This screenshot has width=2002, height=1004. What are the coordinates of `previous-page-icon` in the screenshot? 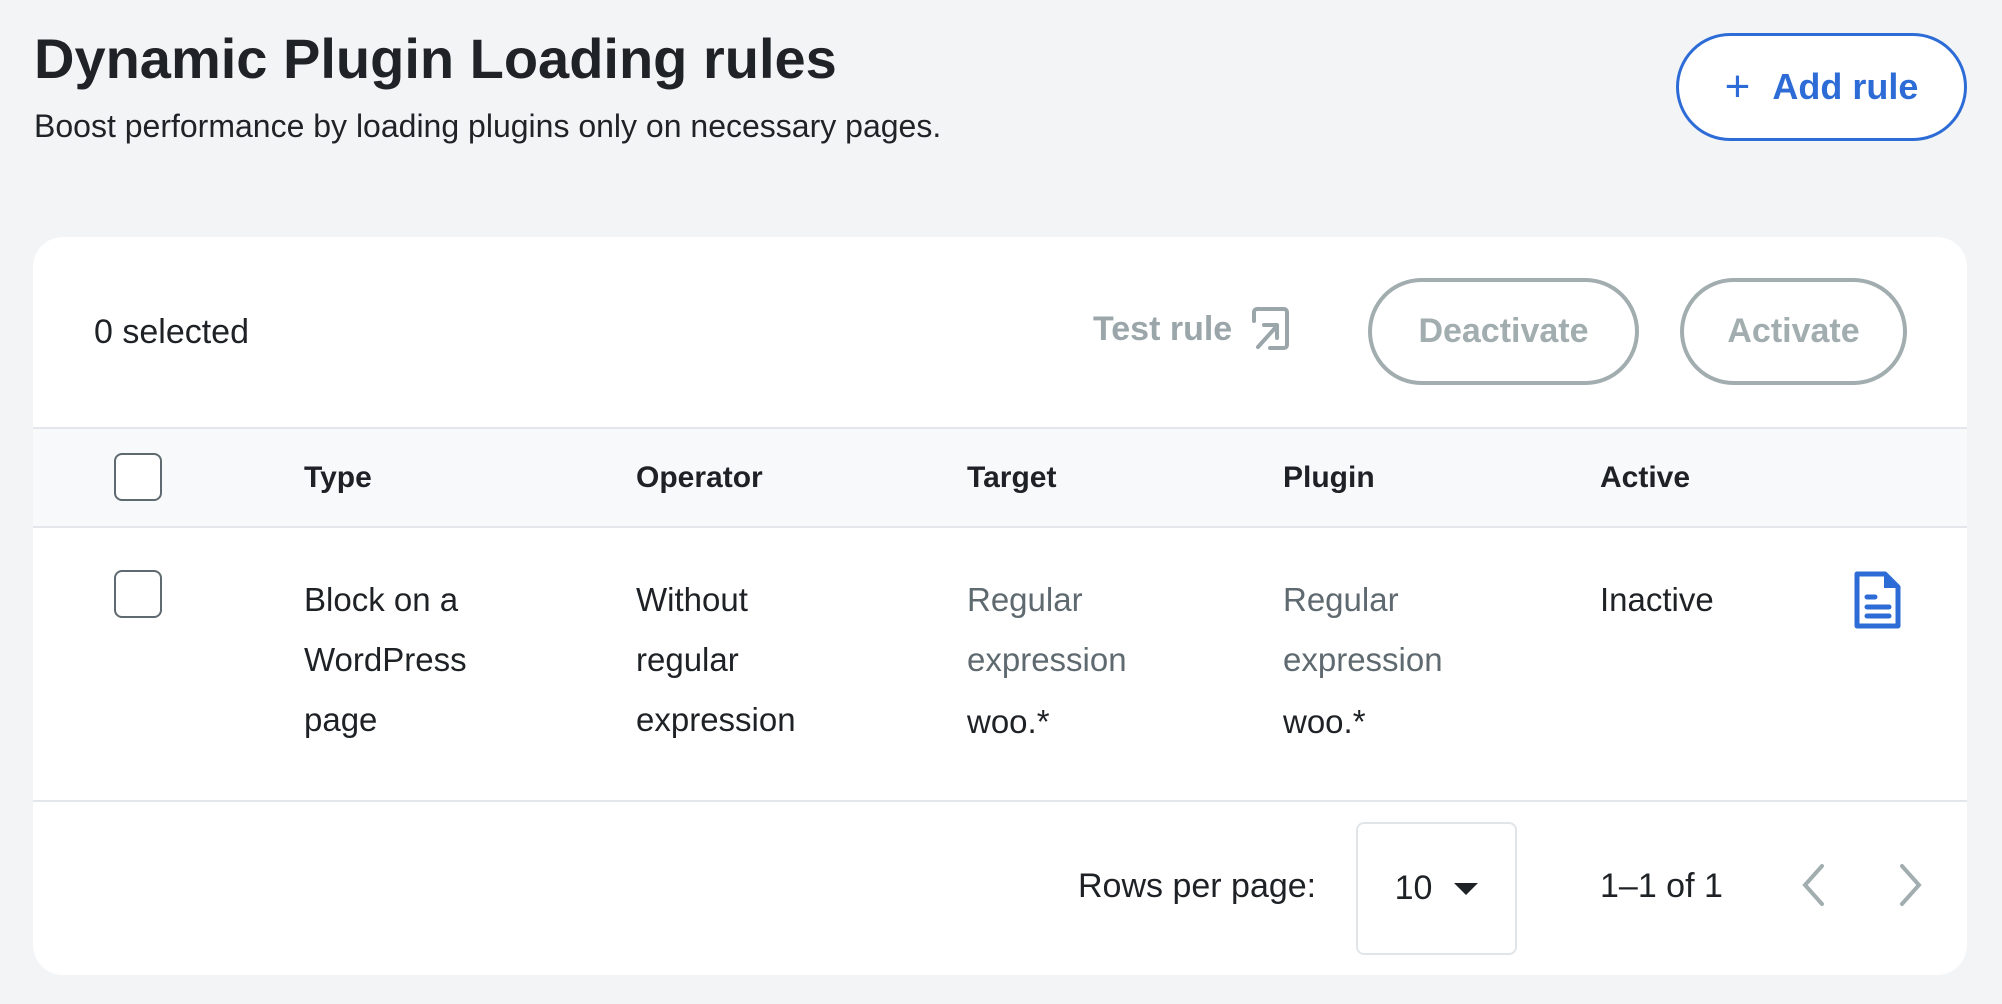 It's located at (1813, 885).